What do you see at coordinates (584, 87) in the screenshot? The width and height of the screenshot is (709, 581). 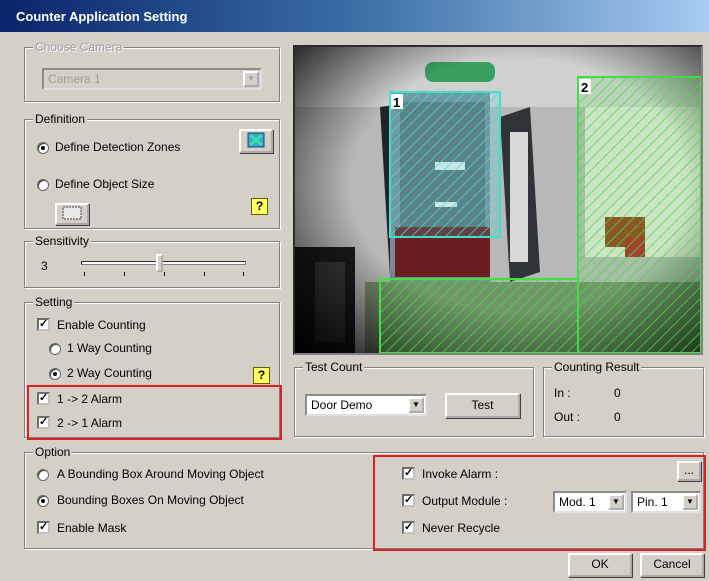 I see `zone-2-label: 2` at bounding box center [584, 87].